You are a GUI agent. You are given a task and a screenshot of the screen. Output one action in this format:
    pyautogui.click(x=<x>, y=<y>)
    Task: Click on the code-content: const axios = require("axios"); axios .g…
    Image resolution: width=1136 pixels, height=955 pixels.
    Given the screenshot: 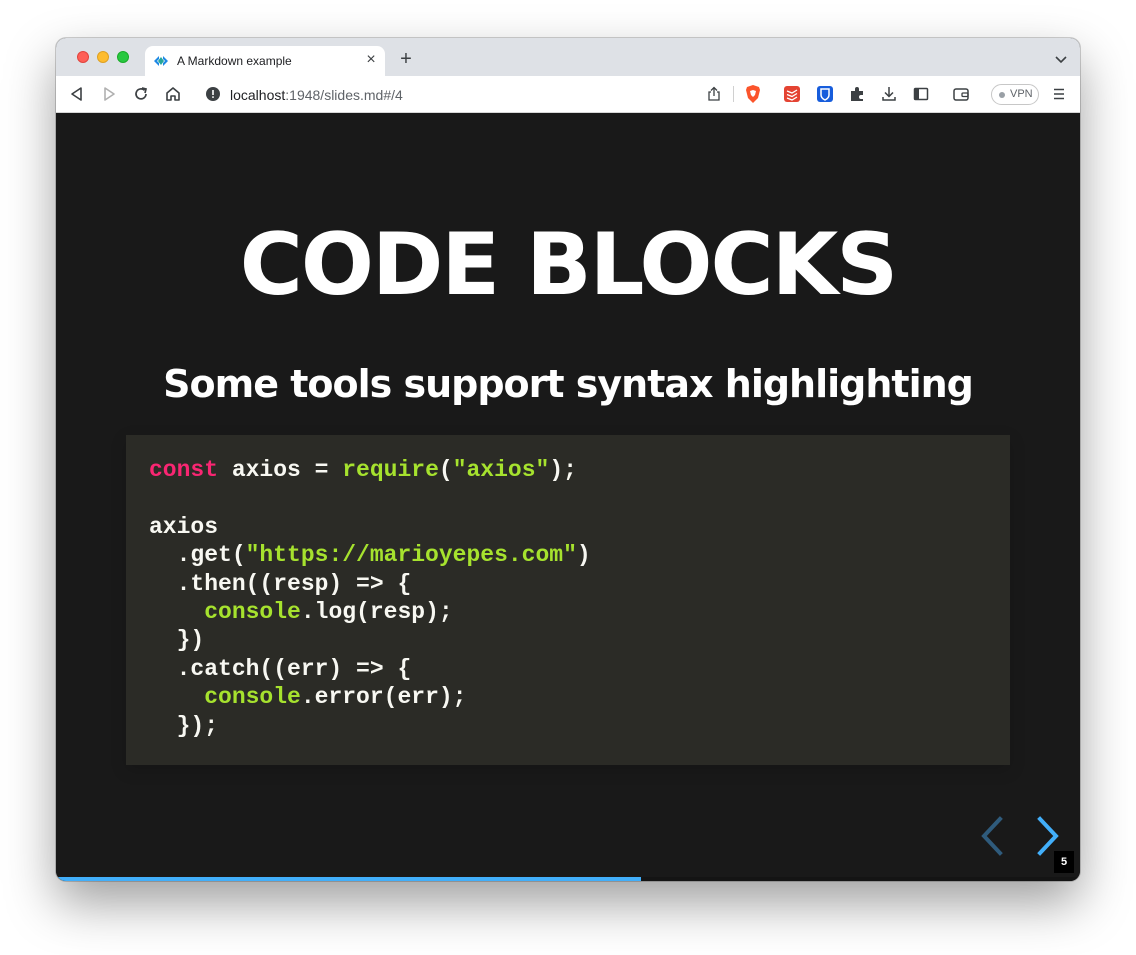 What is the action you would take?
    pyautogui.click(x=370, y=598)
    